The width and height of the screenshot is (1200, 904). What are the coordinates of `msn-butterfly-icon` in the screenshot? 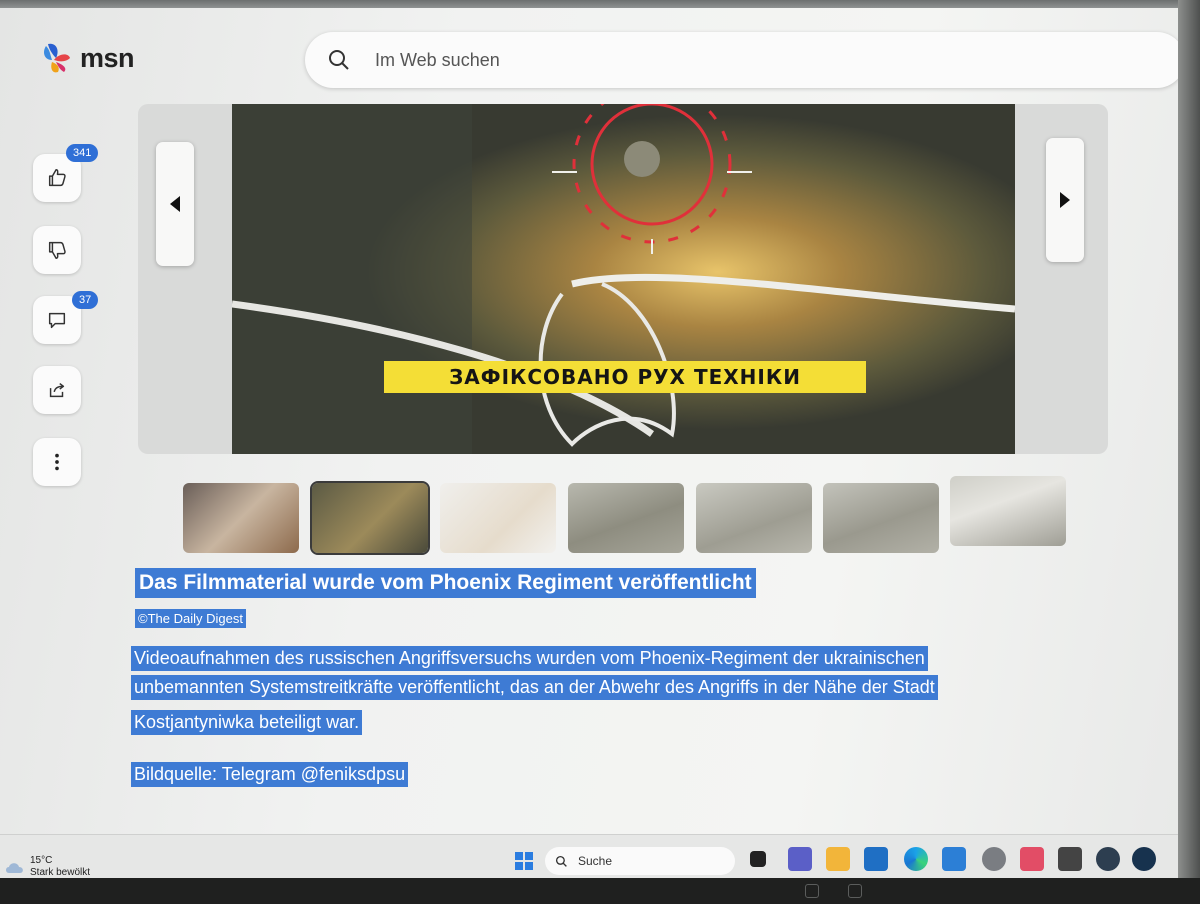 It's located at (57, 58).